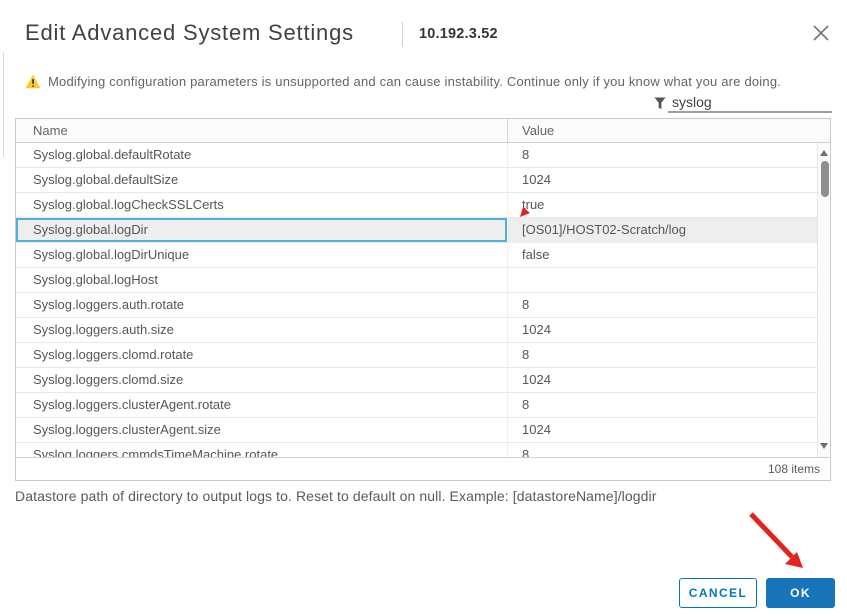 The image size is (847, 616). Describe the element at coordinates (189, 32) in the screenshot. I see `page-title: Edit Advanced System Settings` at that location.